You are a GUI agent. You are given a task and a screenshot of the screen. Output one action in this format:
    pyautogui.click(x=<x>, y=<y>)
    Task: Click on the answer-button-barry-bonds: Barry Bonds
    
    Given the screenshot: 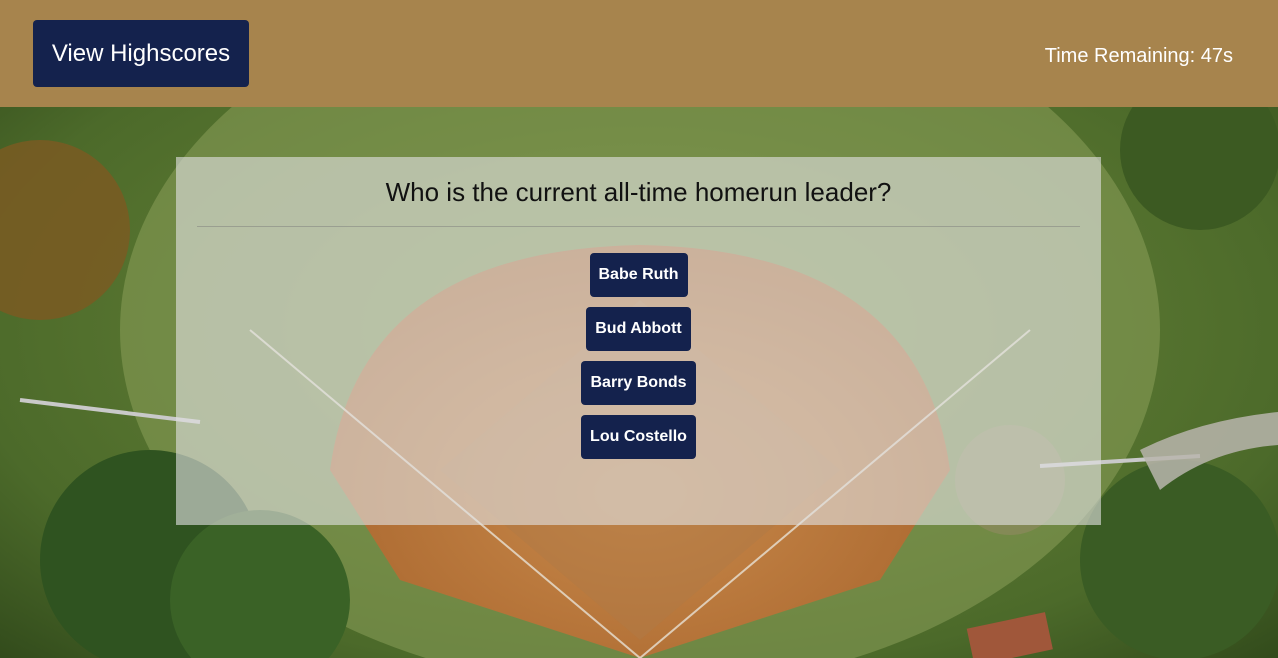 What is the action you would take?
    pyautogui.click(x=638, y=383)
    